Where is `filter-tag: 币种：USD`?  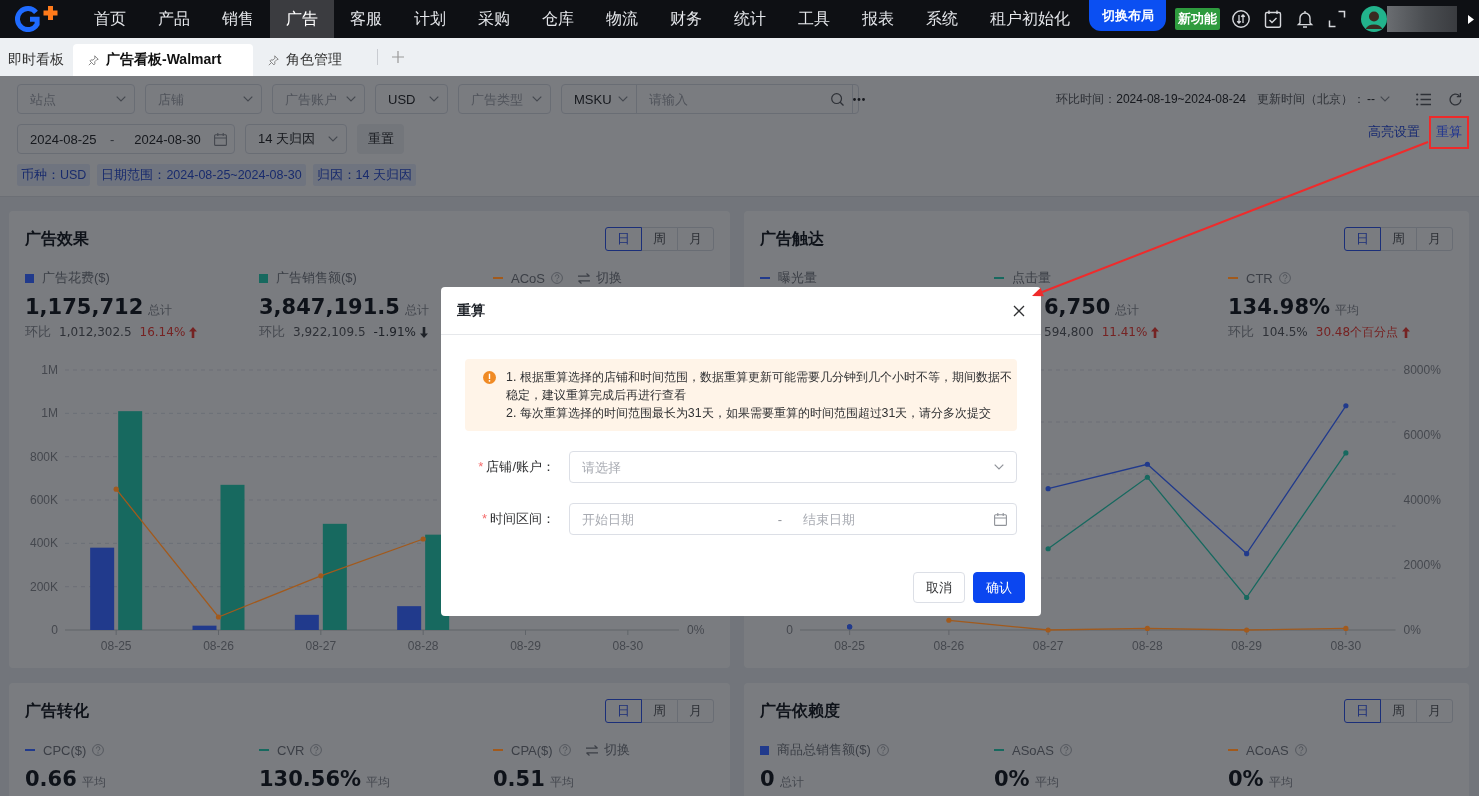
filter-tag: 币种：USD is located at coordinates (54, 175).